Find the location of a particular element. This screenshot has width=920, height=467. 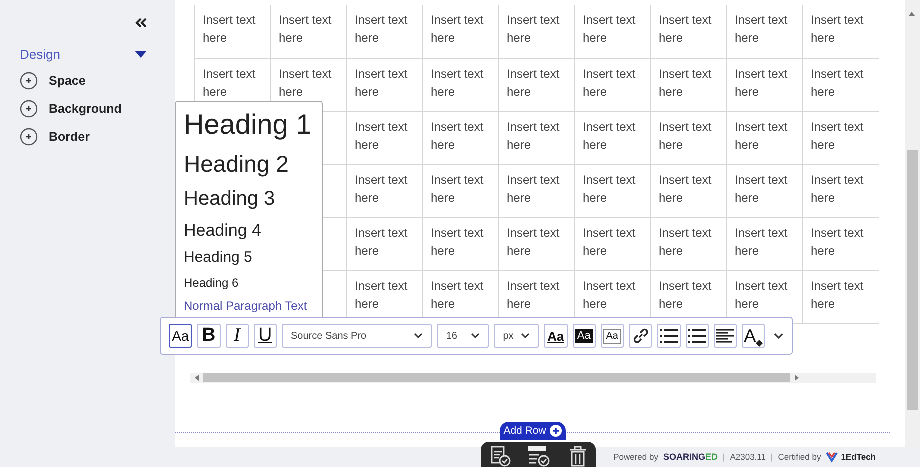

scroll-left-icon is located at coordinates (196, 377).